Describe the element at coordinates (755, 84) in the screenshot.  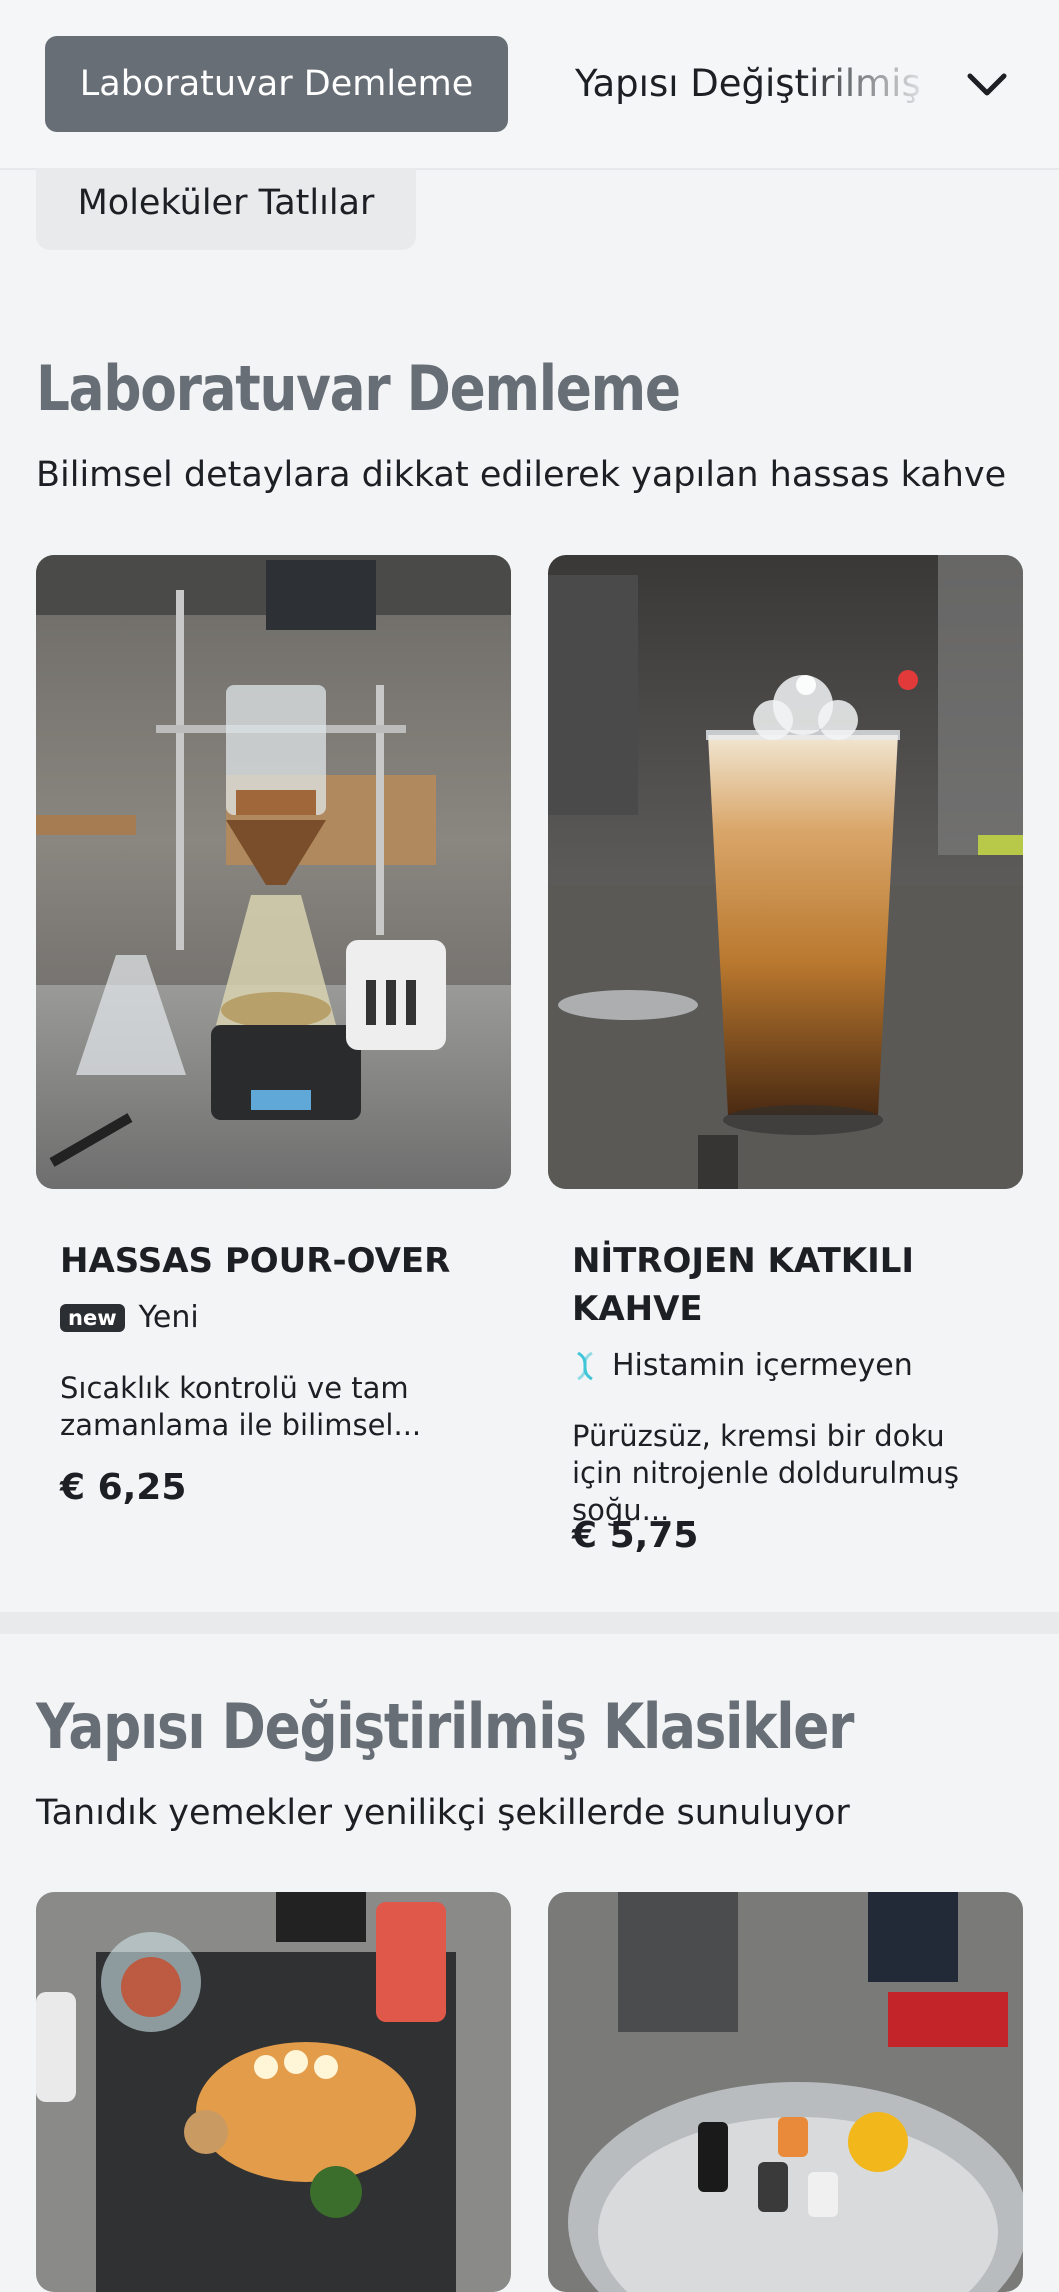
I see `category-pill-yapisi-degistirilmis: Yapısı Değiştirilmiş Klasikler` at that location.